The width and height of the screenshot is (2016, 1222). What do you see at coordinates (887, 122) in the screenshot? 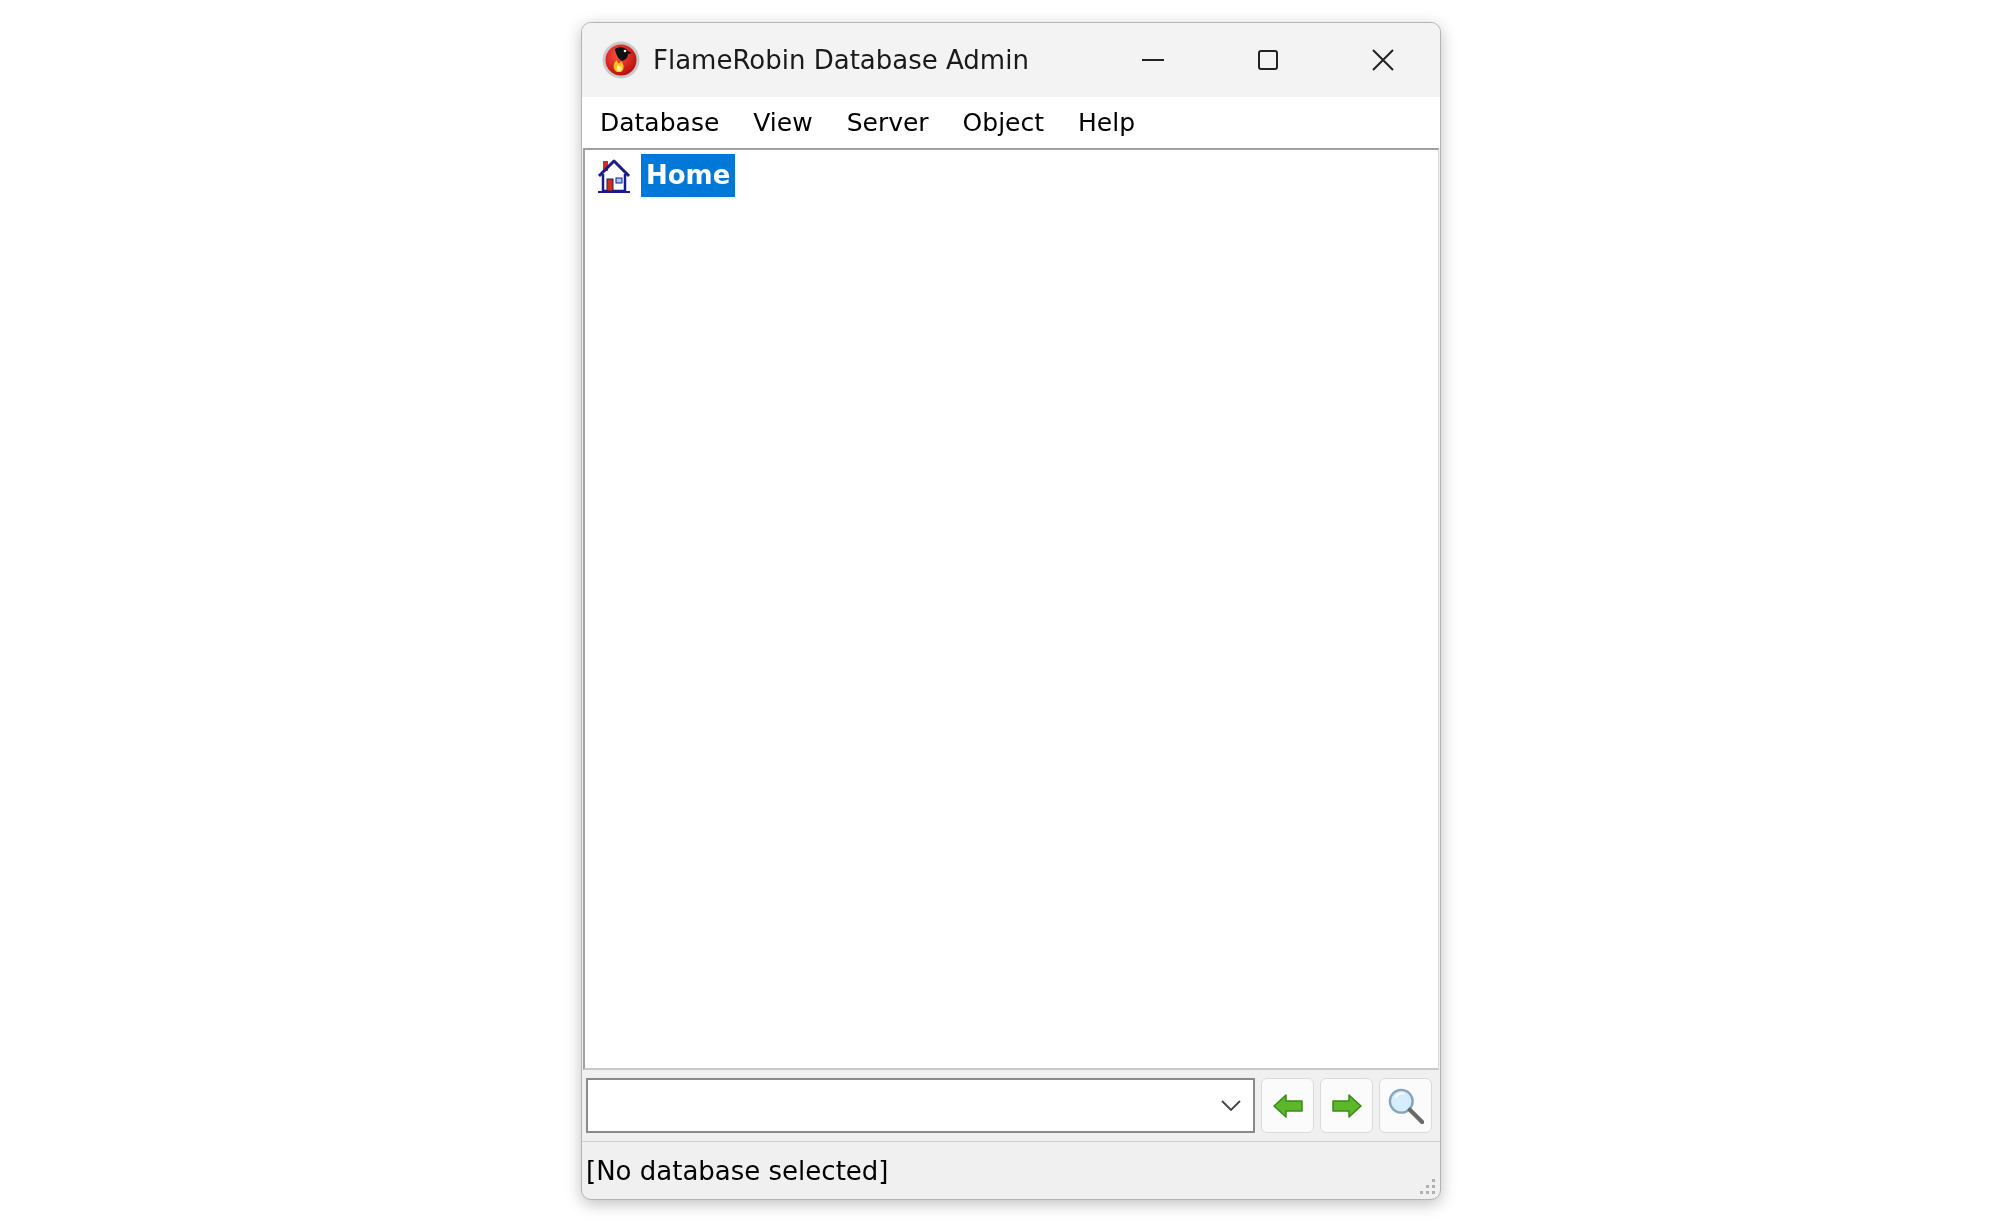
I see `menu-item: Server` at bounding box center [887, 122].